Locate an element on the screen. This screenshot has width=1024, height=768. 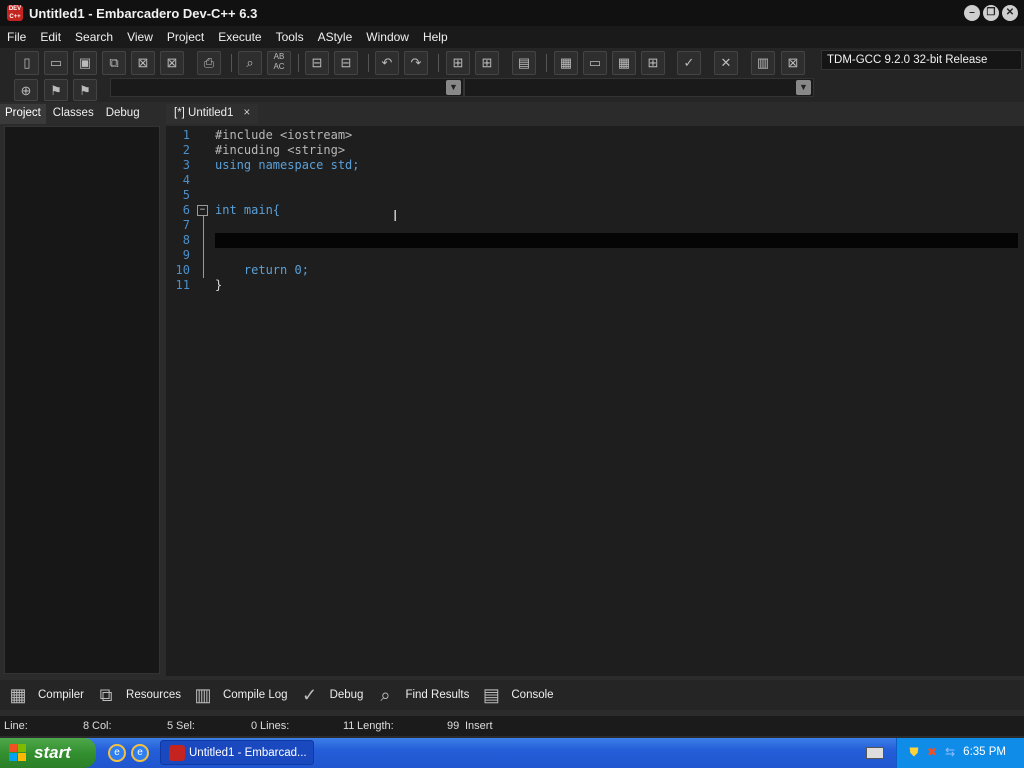
new-file-icon: ▯ is located at coordinates (27, 63).